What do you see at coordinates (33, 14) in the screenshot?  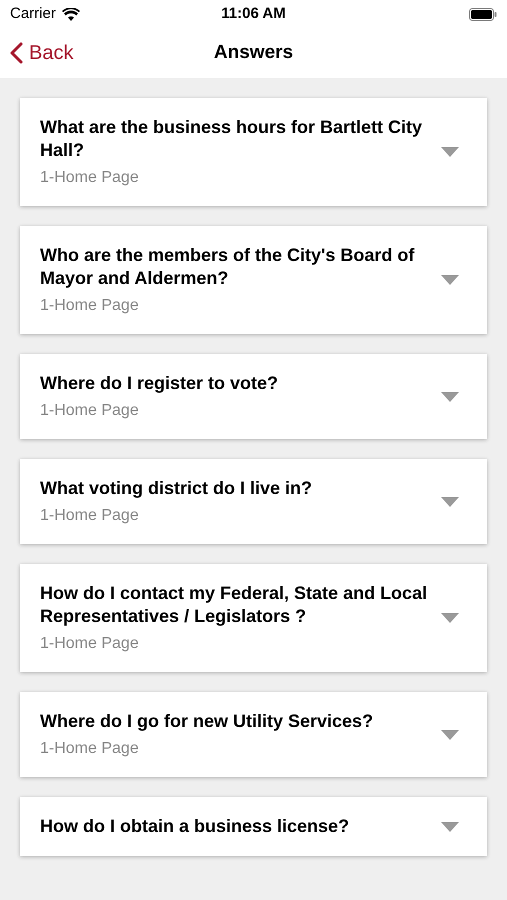 I see `carrier-label: Carrier` at bounding box center [33, 14].